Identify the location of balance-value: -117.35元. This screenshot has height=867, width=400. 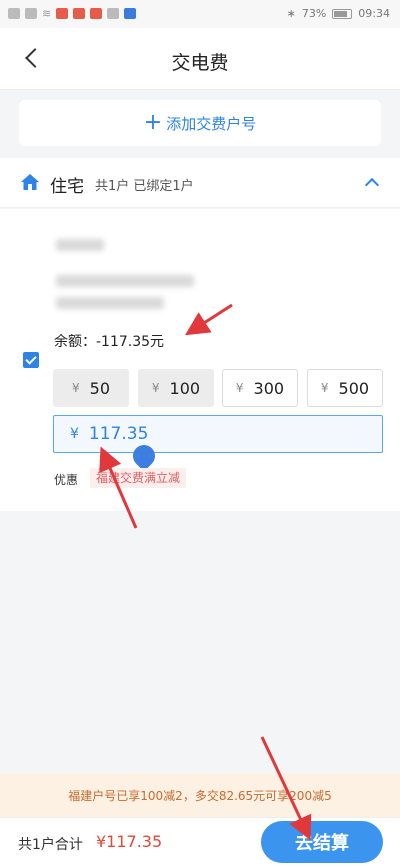
(130, 342).